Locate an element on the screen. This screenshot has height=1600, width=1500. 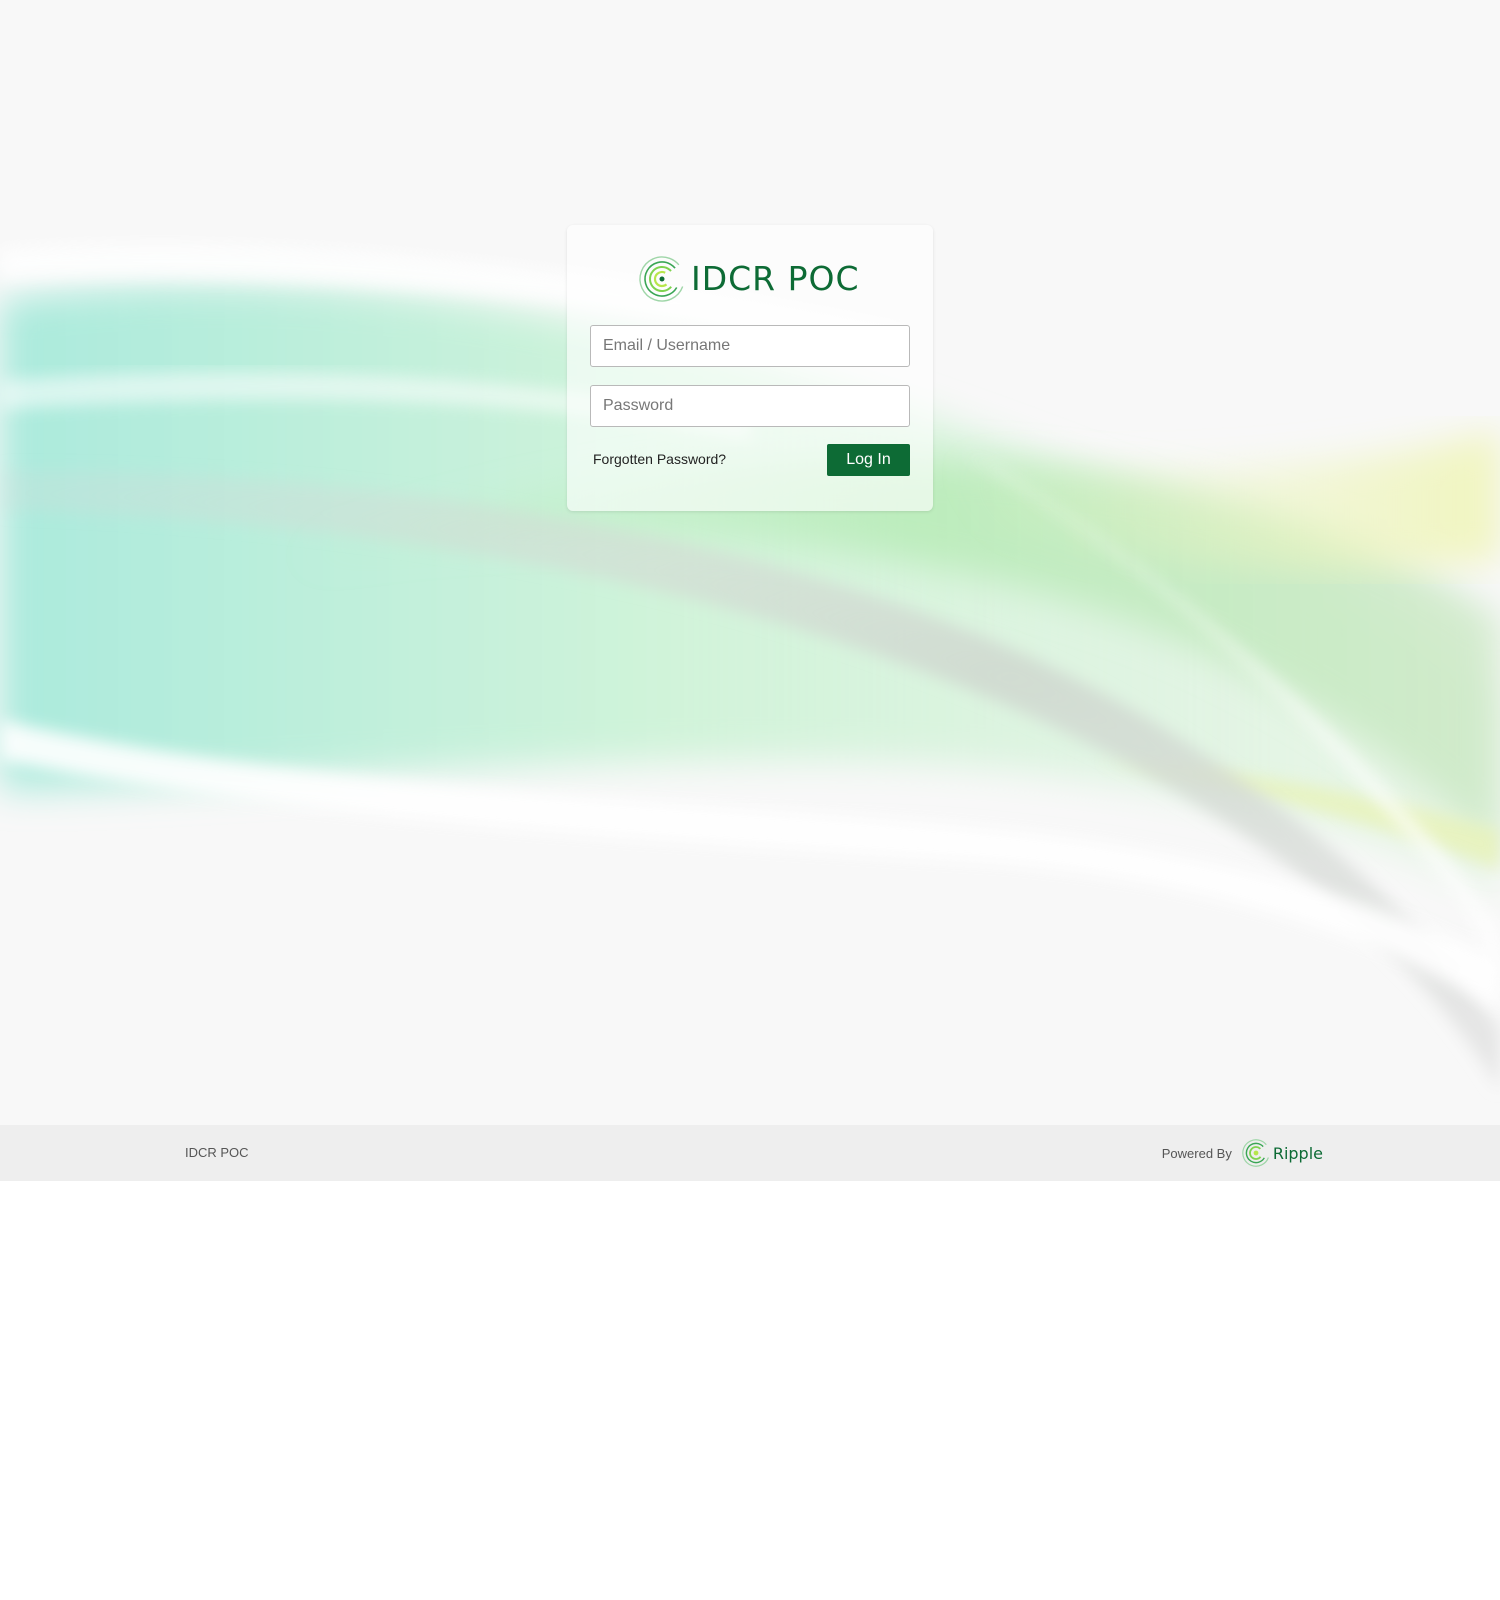
powered-by-label: Powered By is located at coordinates (1196, 1153).